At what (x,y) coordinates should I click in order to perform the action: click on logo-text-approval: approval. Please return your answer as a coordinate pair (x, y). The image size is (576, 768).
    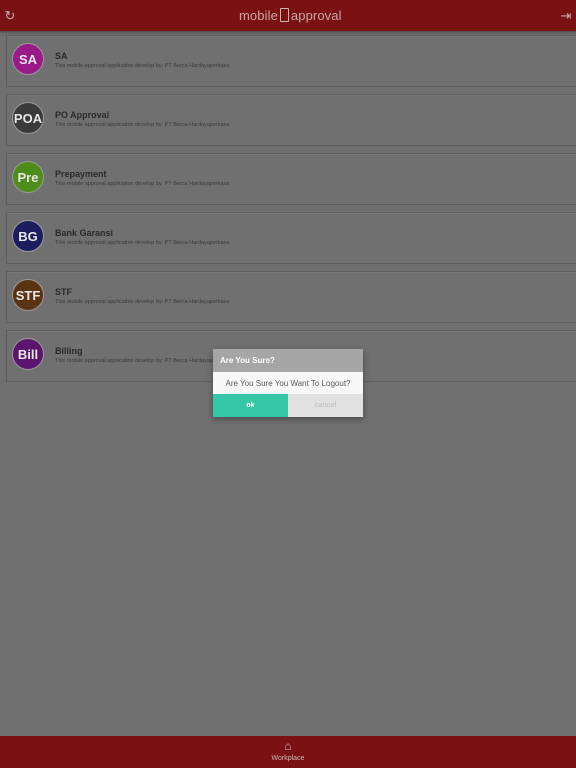
    Looking at the image, I should click on (316, 15).